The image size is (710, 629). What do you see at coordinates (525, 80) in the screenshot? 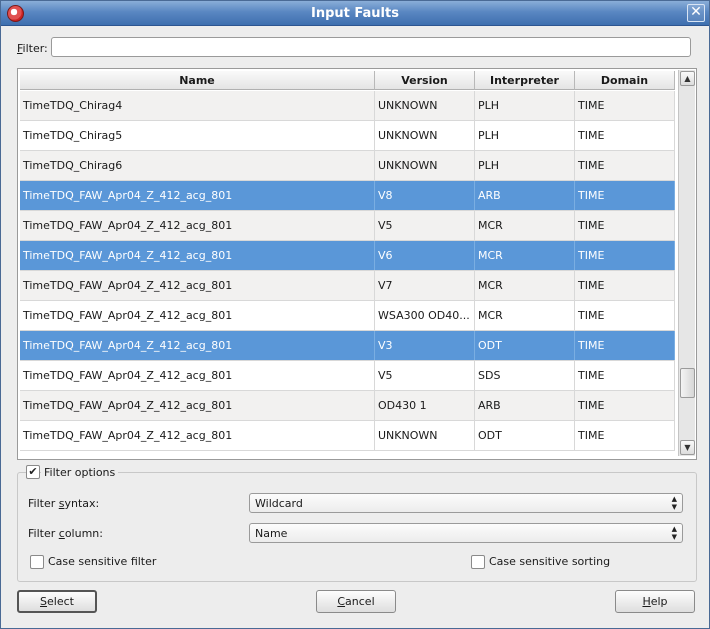
I see `column-header-interpreter: Interpreter` at bounding box center [525, 80].